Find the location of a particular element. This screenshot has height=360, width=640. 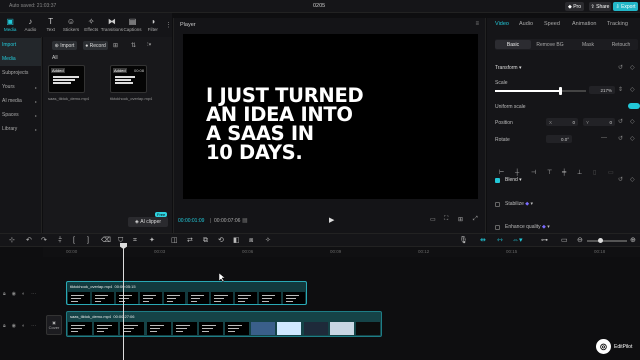

more-icon: ⋯ is located at coordinates (33, 326).